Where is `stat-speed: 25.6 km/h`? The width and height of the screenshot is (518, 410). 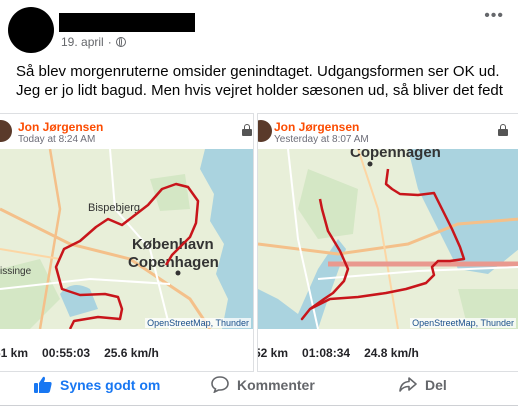 stat-speed: 25.6 km/h is located at coordinates (131, 353).